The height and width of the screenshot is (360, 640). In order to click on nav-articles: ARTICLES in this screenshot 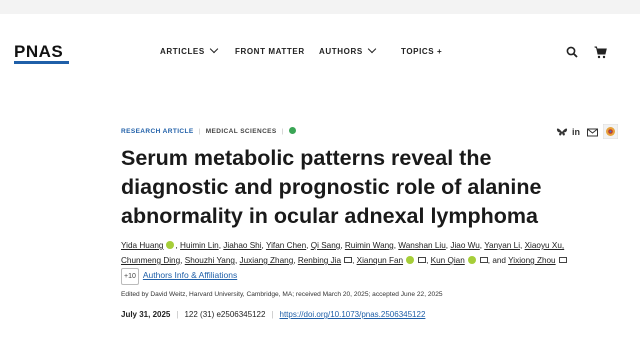, I will do `click(189, 50)`.